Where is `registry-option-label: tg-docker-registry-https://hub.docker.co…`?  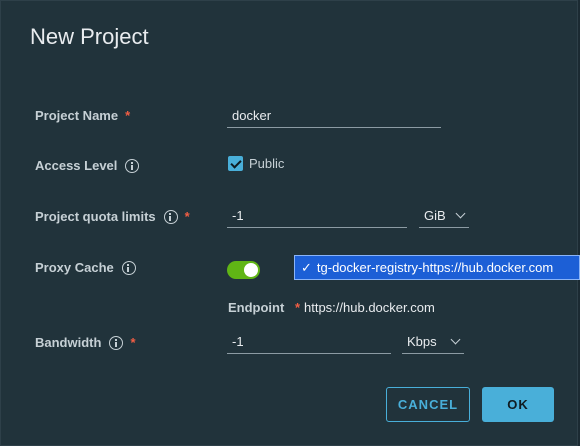 registry-option-label: tg-docker-registry-https://hub.docker.co… is located at coordinates (435, 267).